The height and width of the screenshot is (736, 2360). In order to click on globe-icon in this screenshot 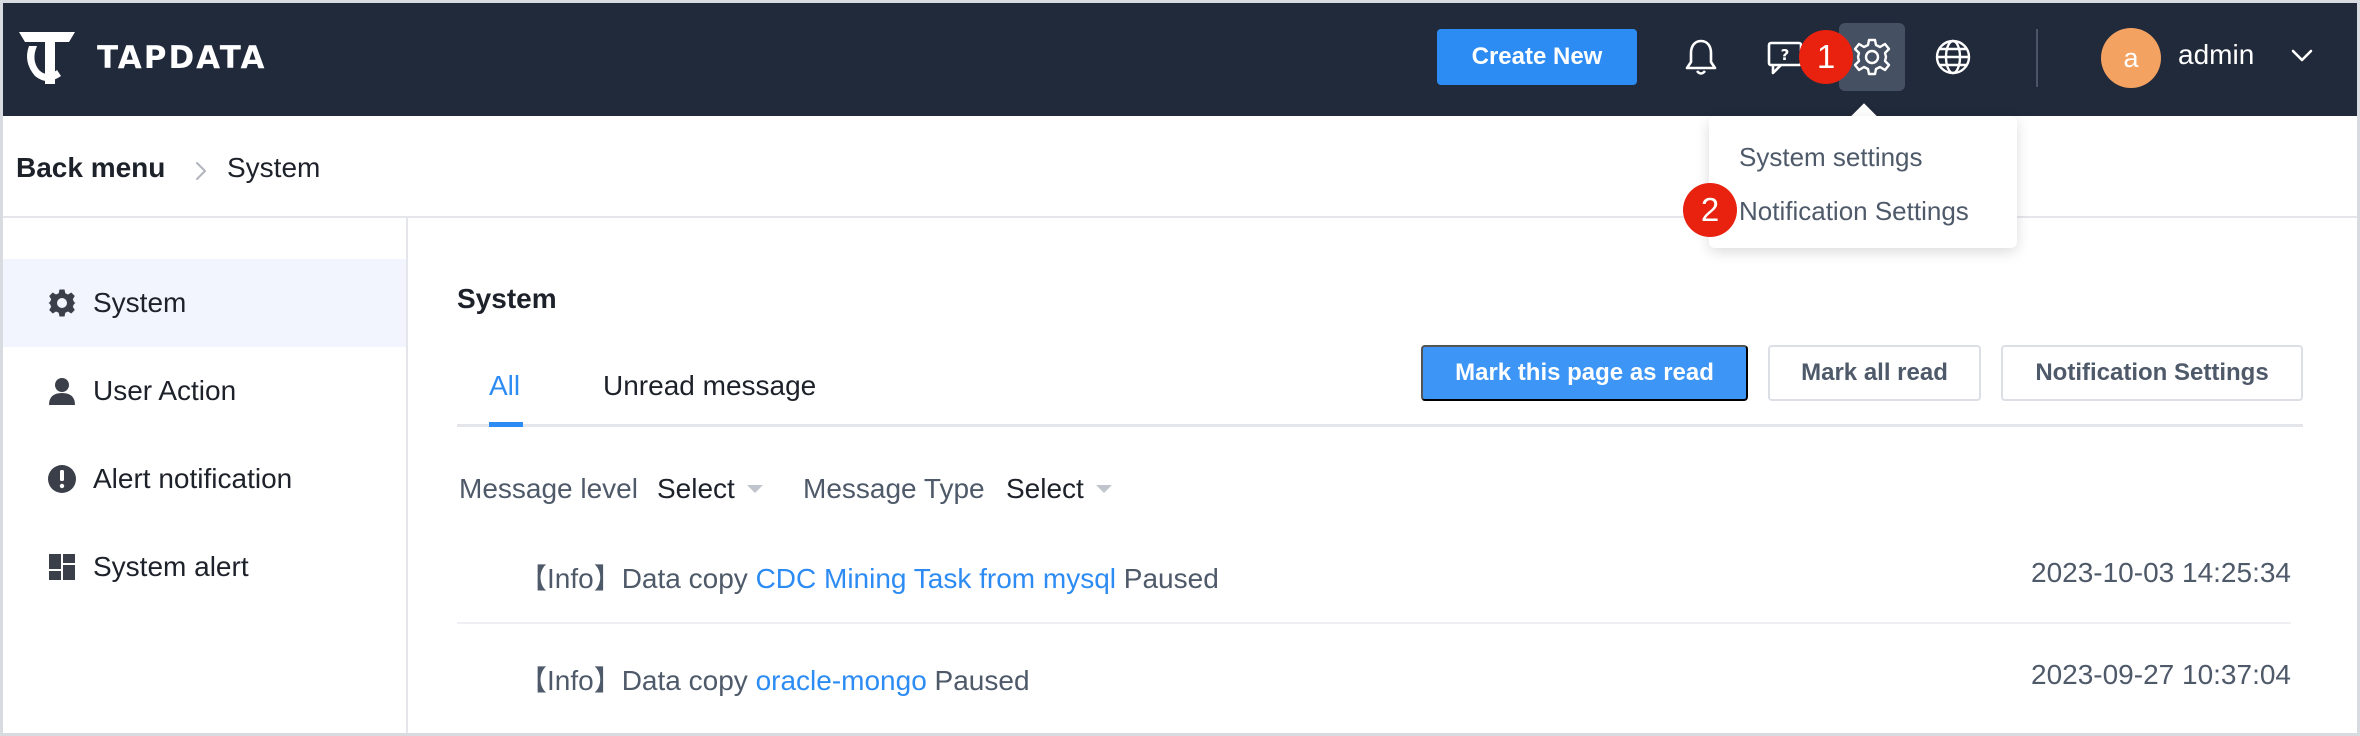, I will do `click(1953, 57)`.